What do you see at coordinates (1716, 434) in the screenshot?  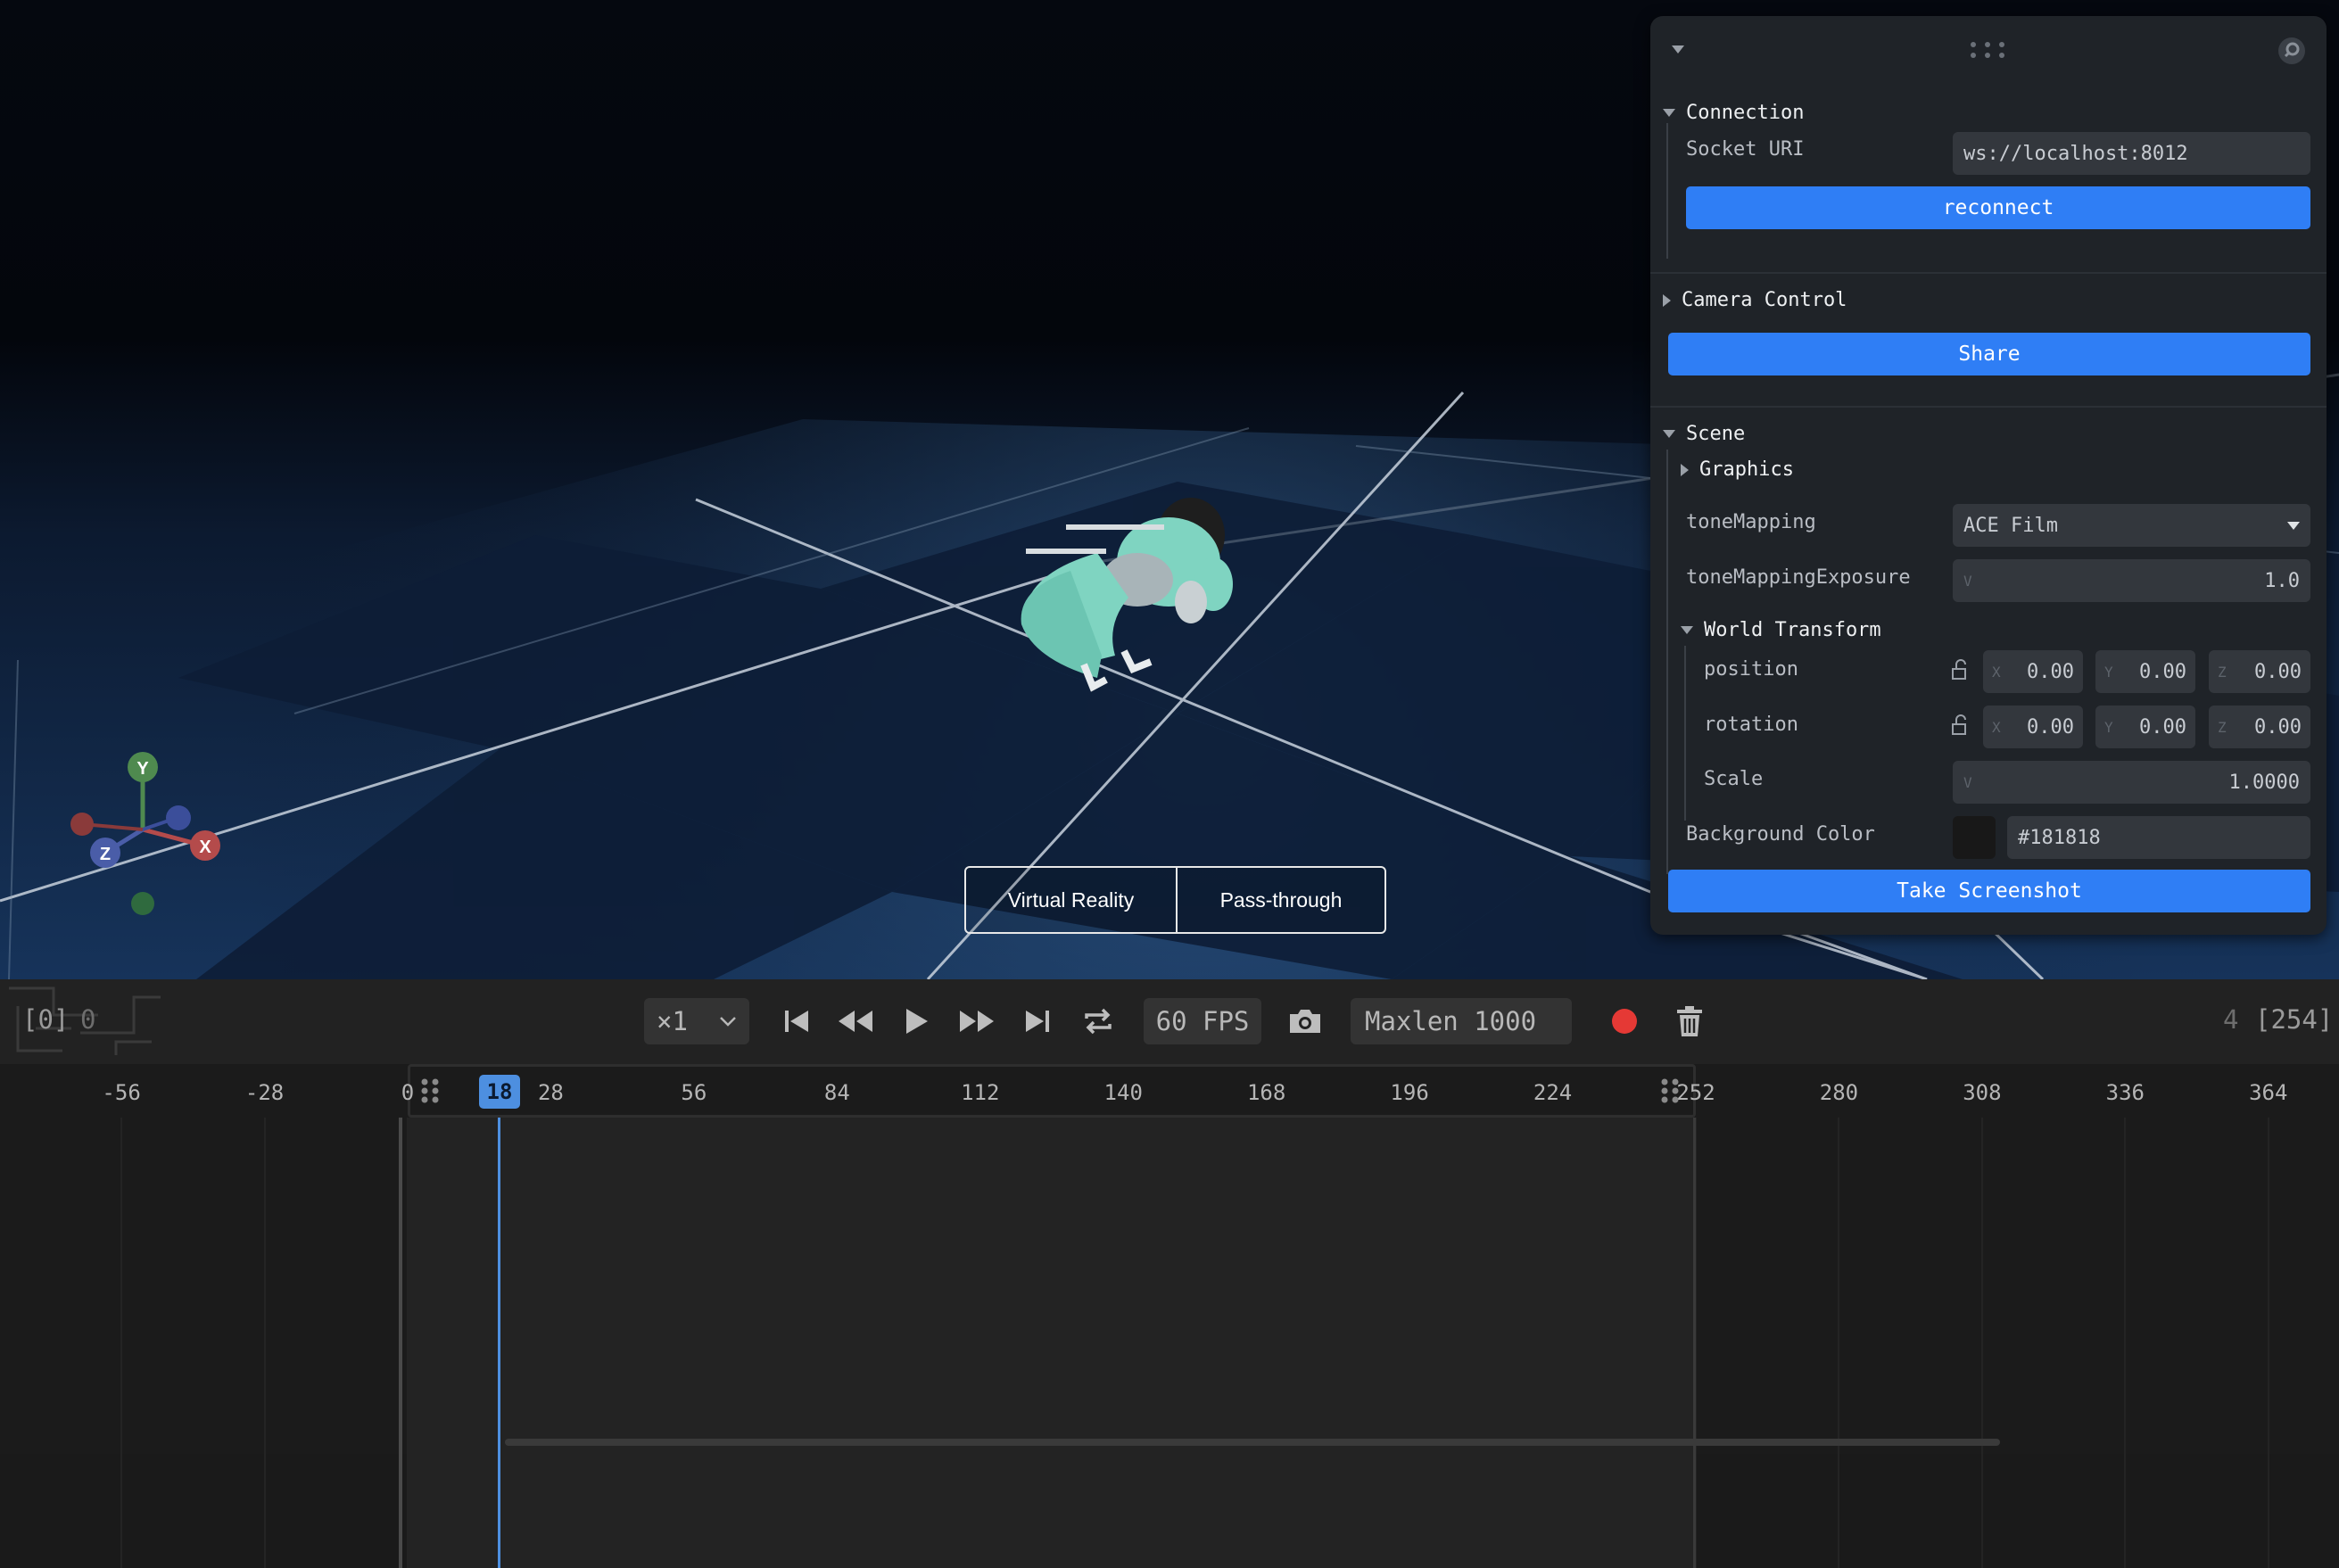 I see `scene-title: Scene` at bounding box center [1716, 434].